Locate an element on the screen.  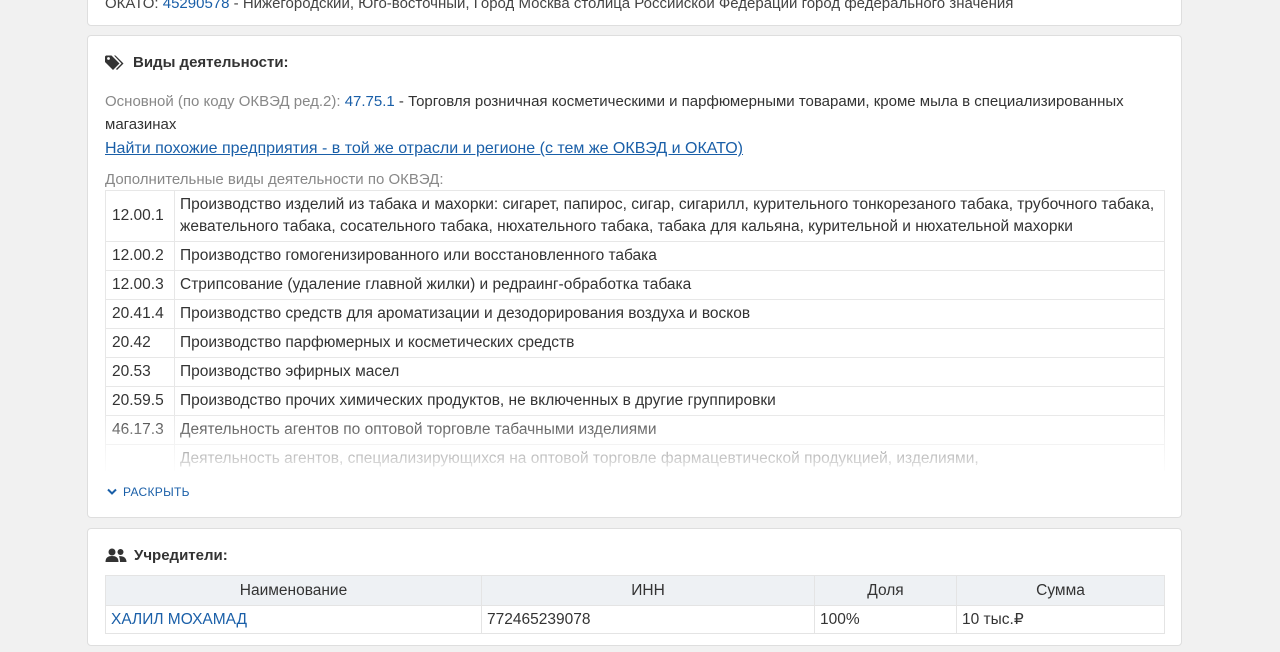
okved-code: 20.59.5 is located at coordinates (140, 401).